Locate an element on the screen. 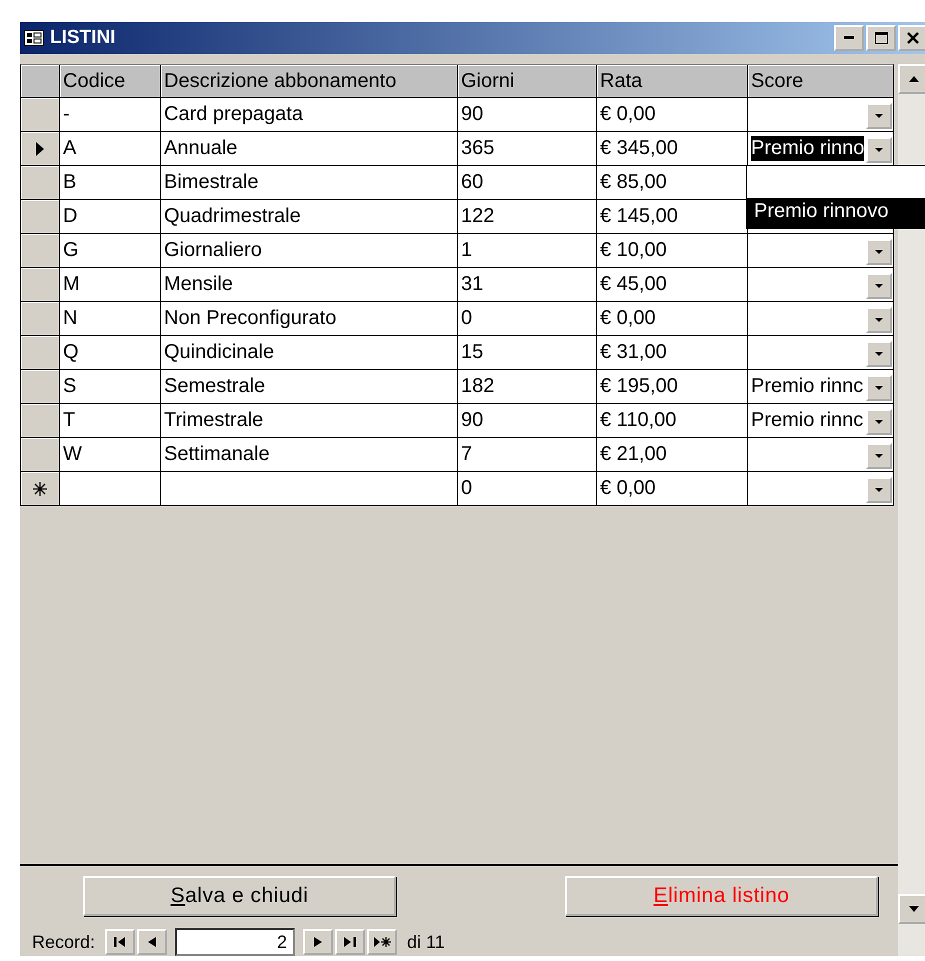  table-cell: Trimestrale is located at coordinates (309, 420).